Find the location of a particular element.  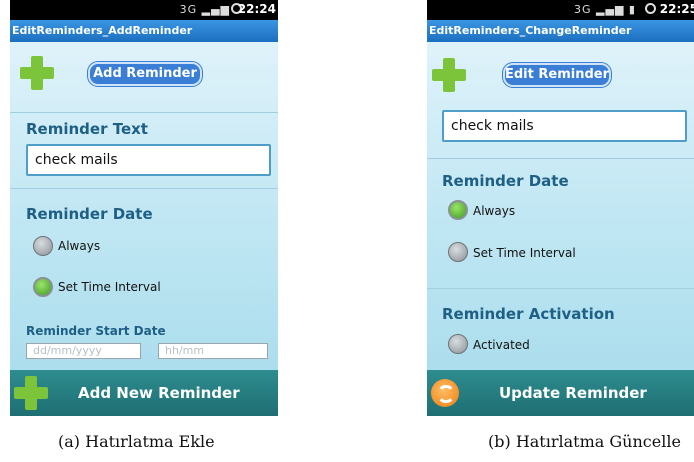

header-title: Add Reminder is located at coordinates (145, 74).